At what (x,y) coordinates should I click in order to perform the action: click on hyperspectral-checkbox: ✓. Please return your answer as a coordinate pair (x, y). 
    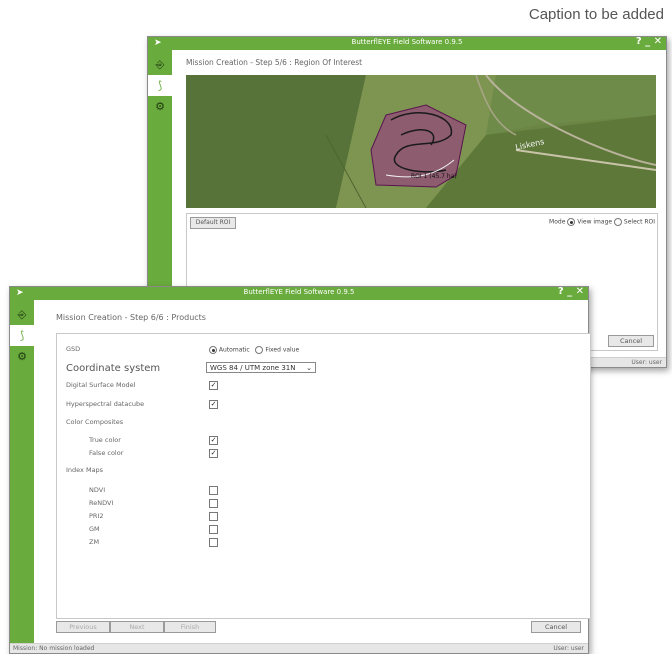
    Looking at the image, I should click on (213, 404).